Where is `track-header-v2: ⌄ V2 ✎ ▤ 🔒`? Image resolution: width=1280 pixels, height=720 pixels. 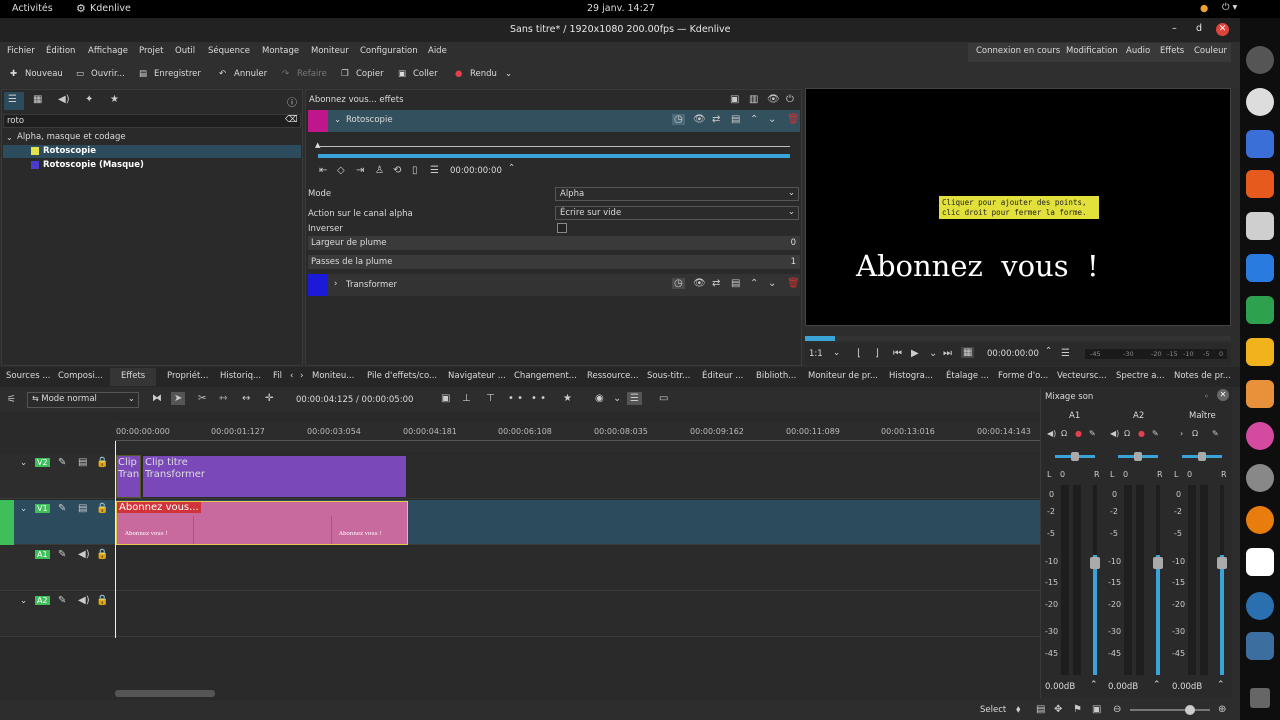 track-header-v2: ⌄ V2 ✎ ▤ 🔒 is located at coordinates (57, 476).